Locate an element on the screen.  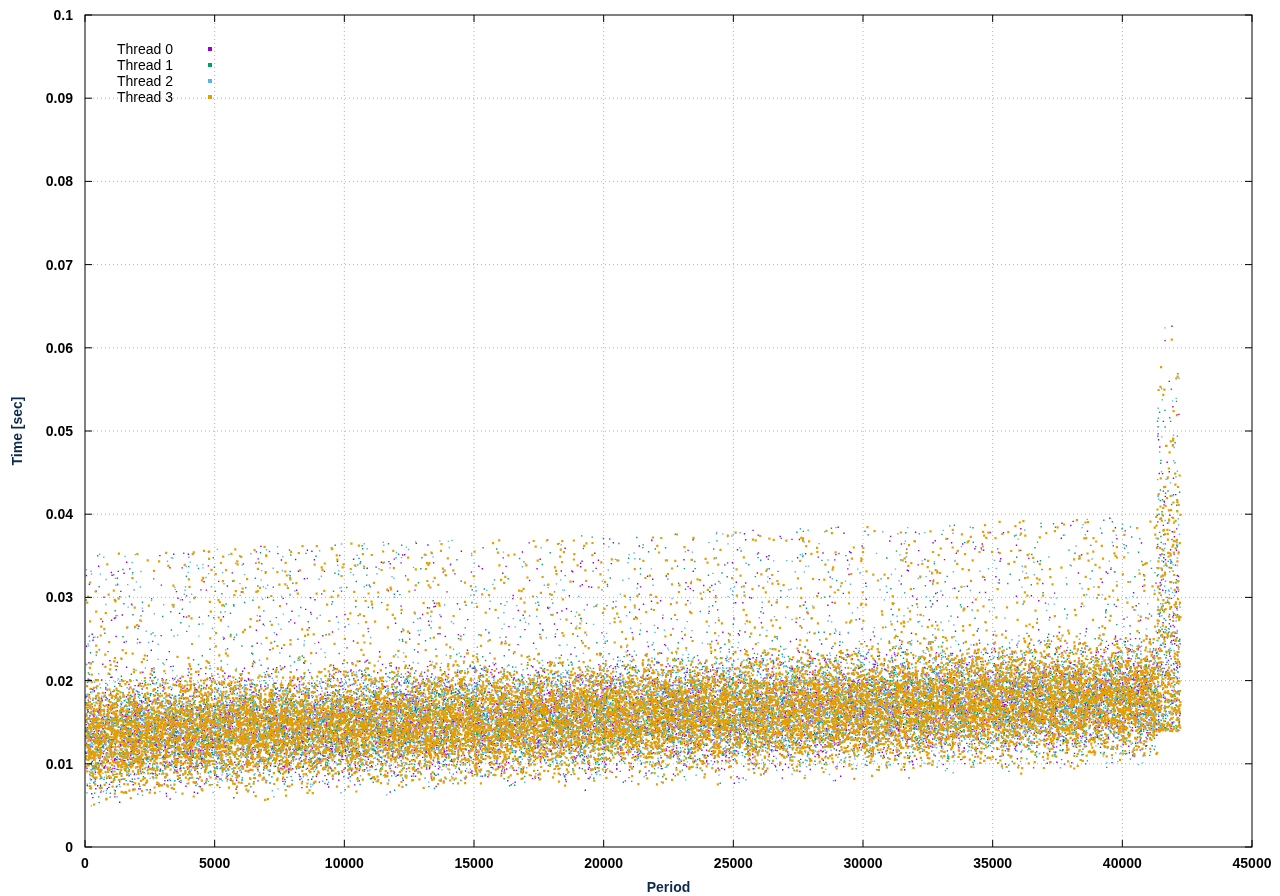
y-tick-label: 0.09 is located at coordinates (59, 98).